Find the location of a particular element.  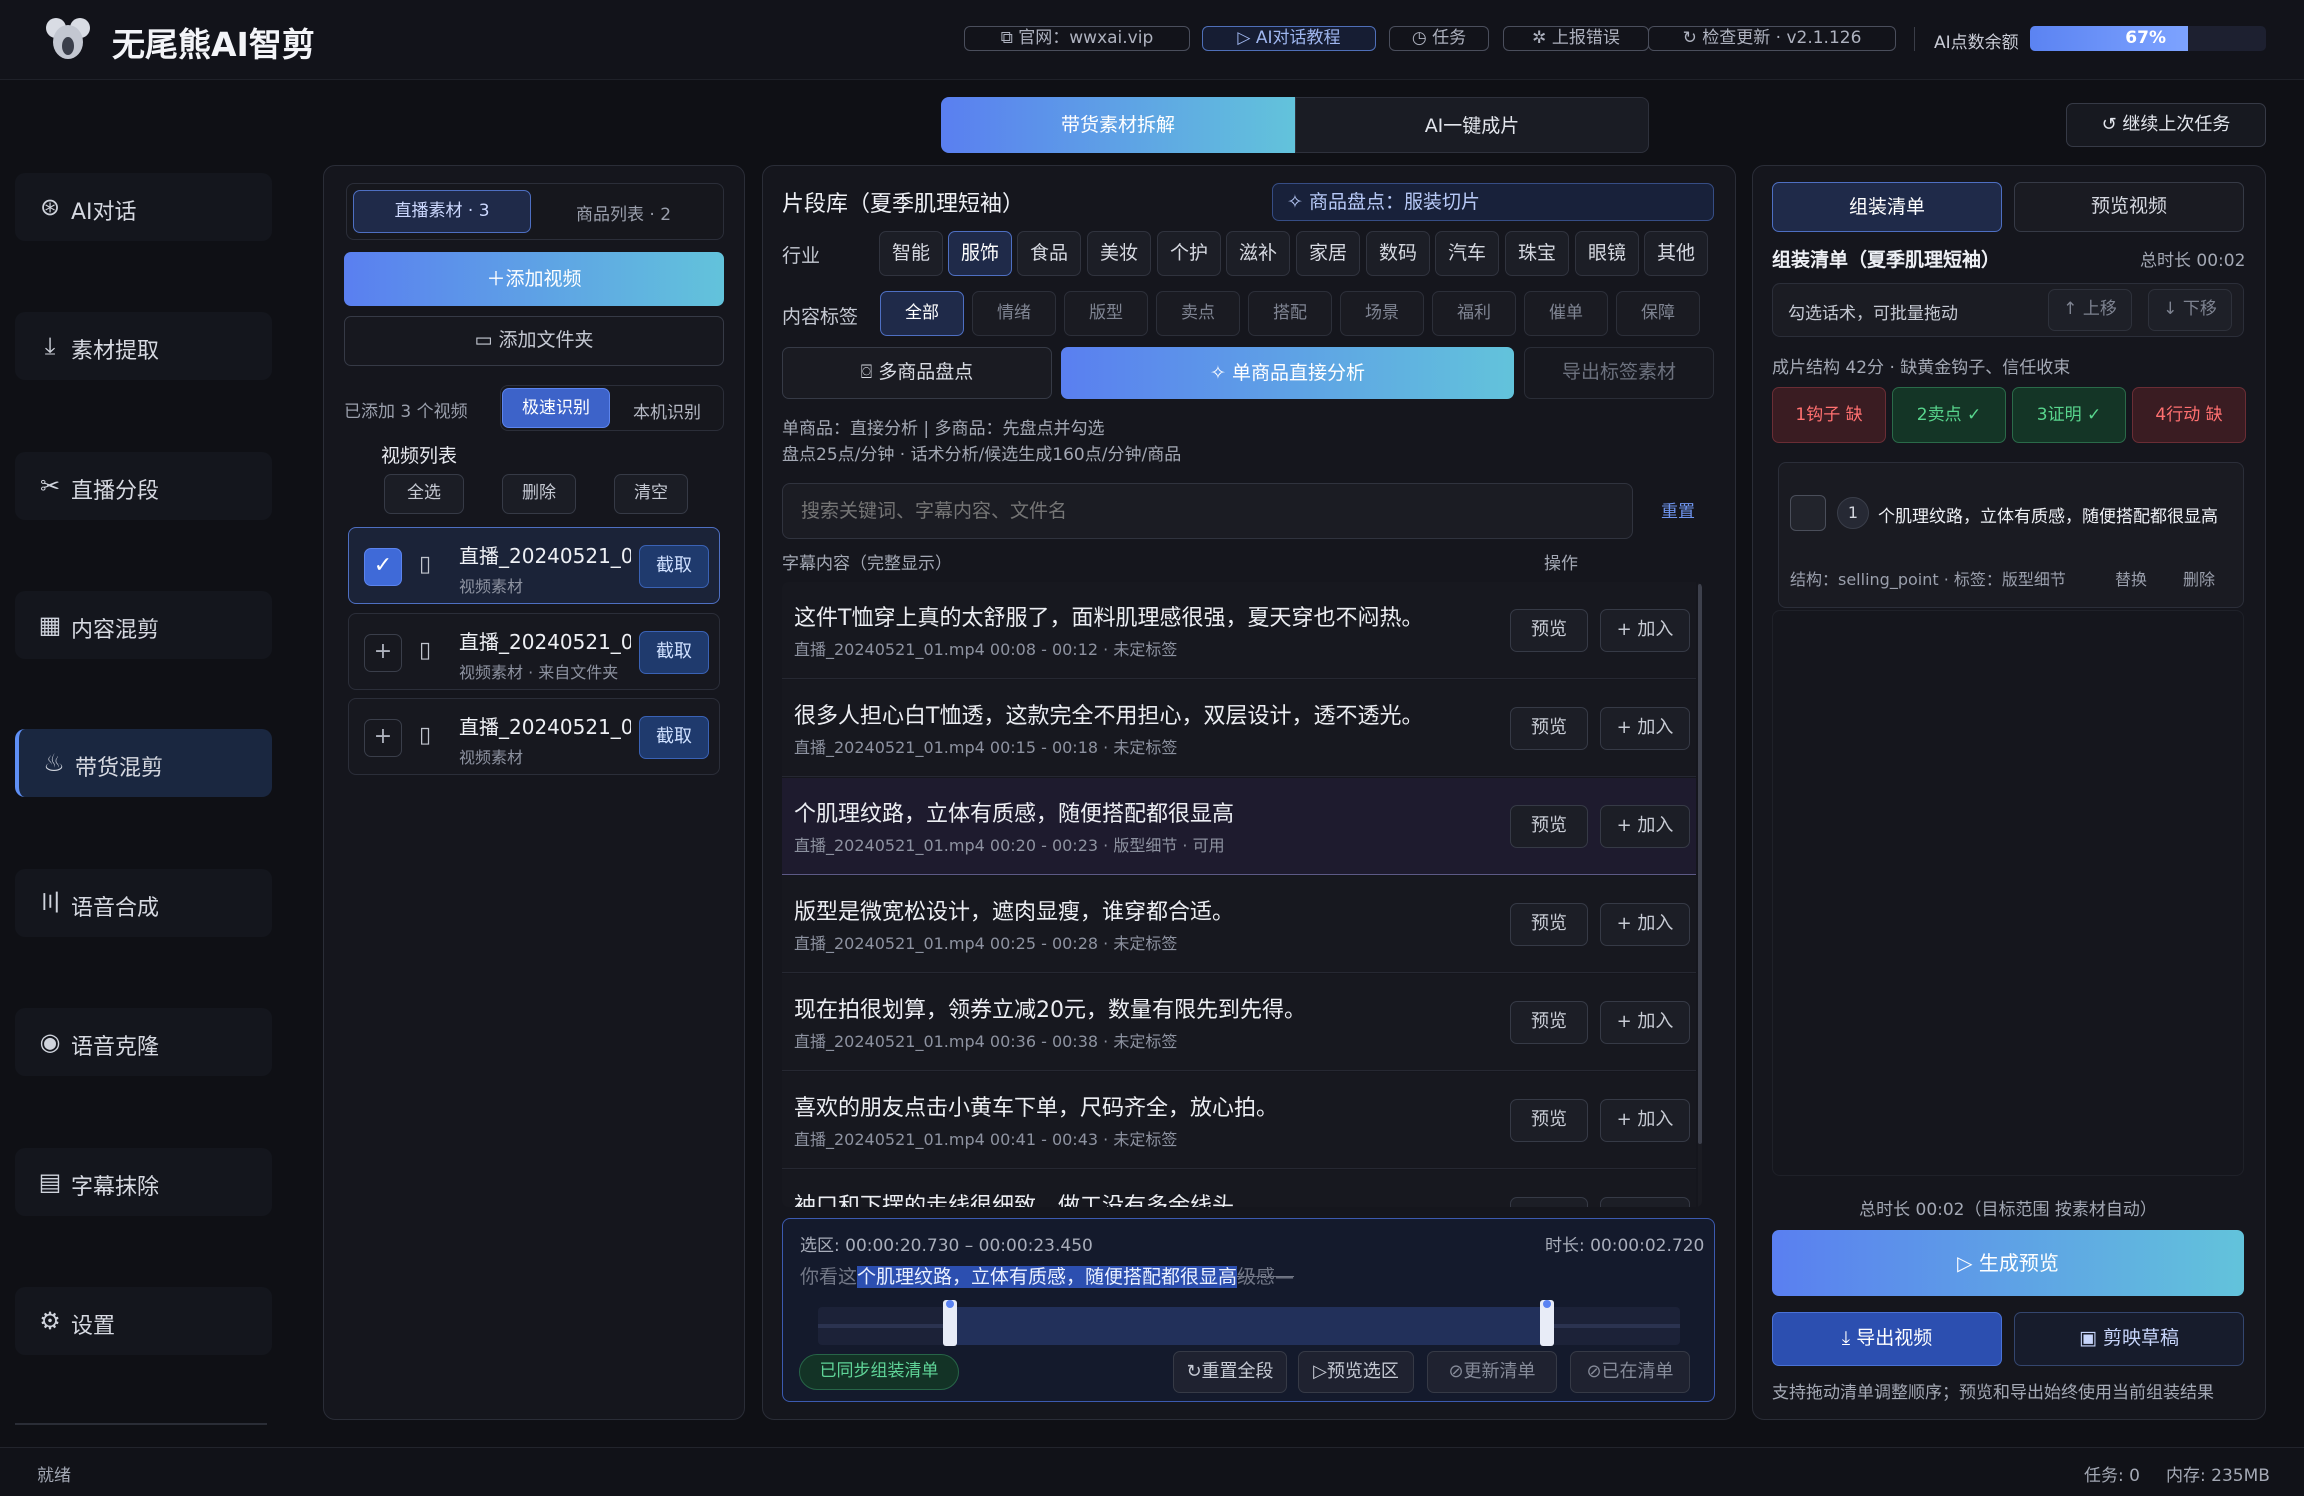

mode-fast-button: 极速识别 is located at coordinates (556, 408).